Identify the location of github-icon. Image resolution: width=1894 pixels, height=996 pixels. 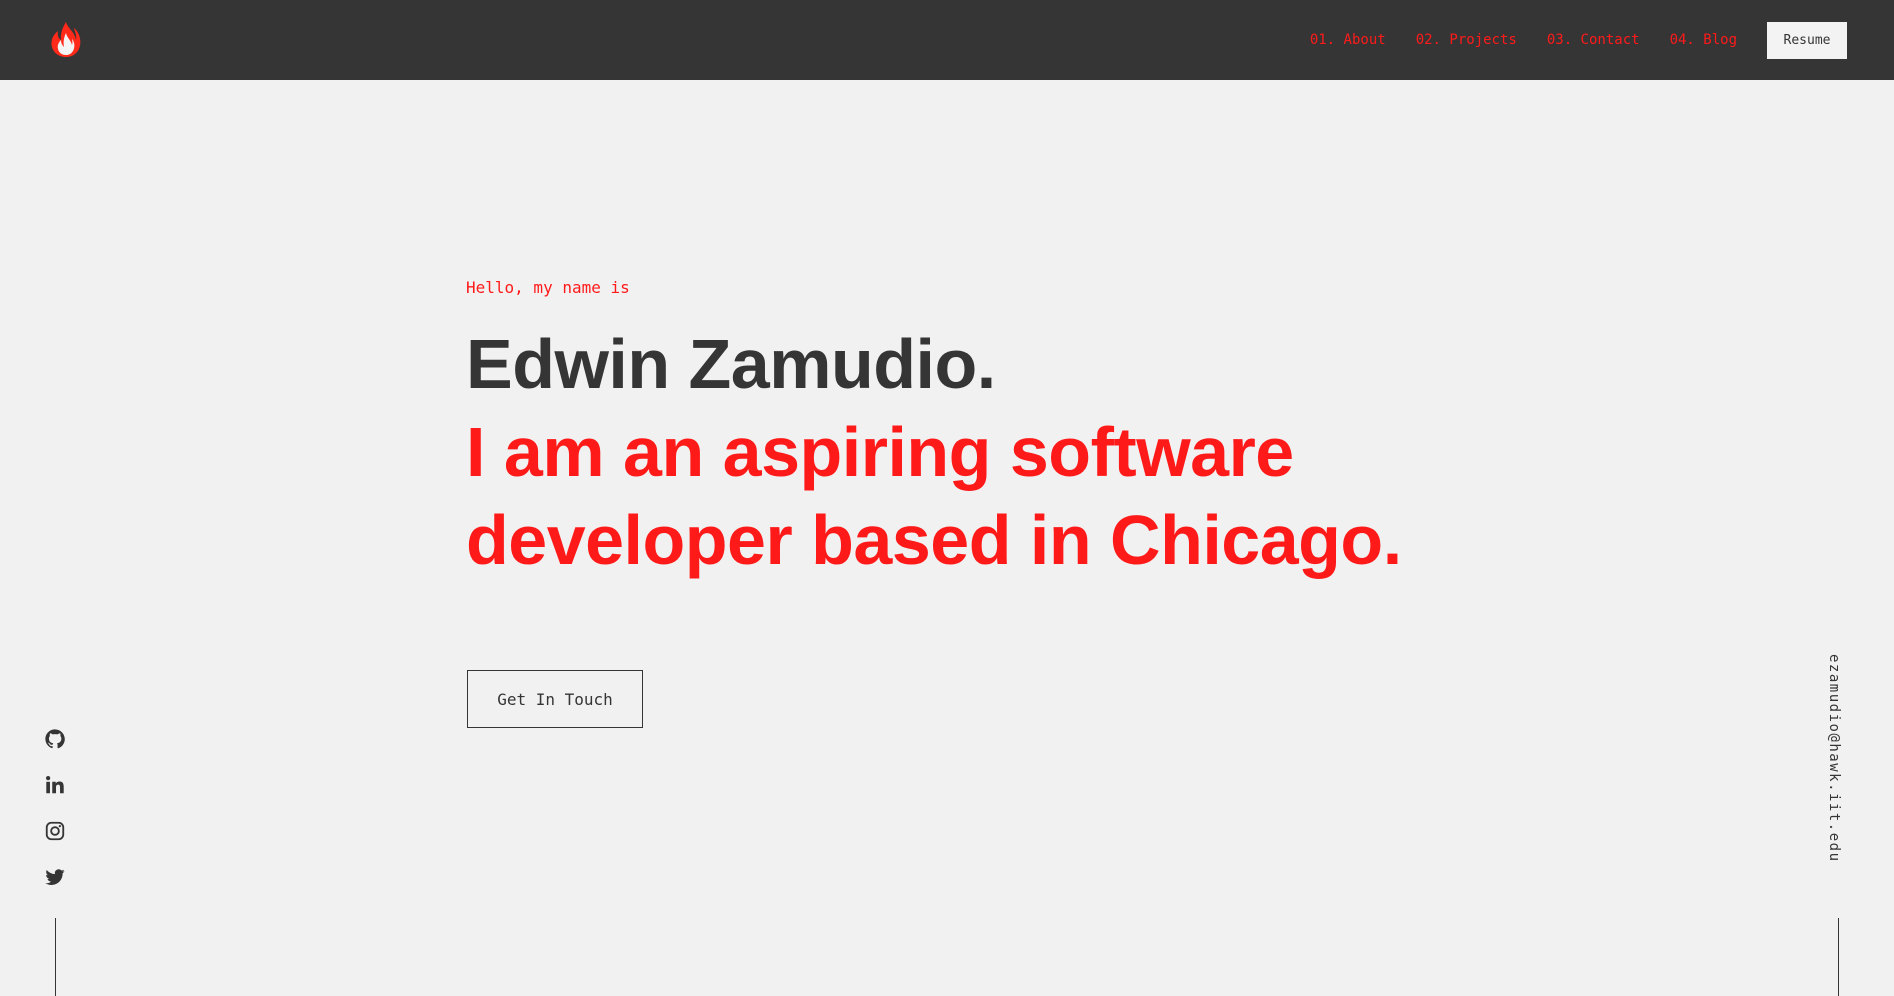
(55, 739).